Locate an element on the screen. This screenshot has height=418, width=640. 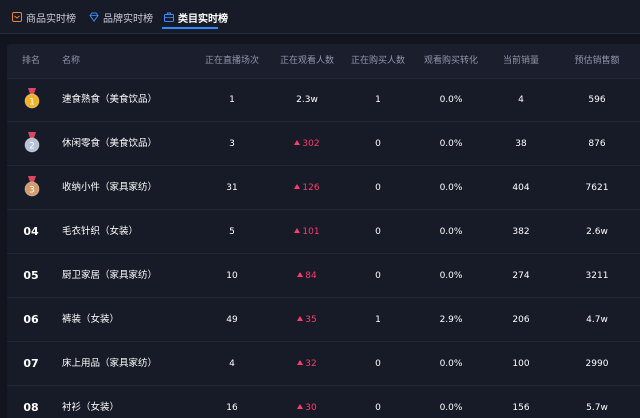
live-value: 10 is located at coordinates (232, 276).